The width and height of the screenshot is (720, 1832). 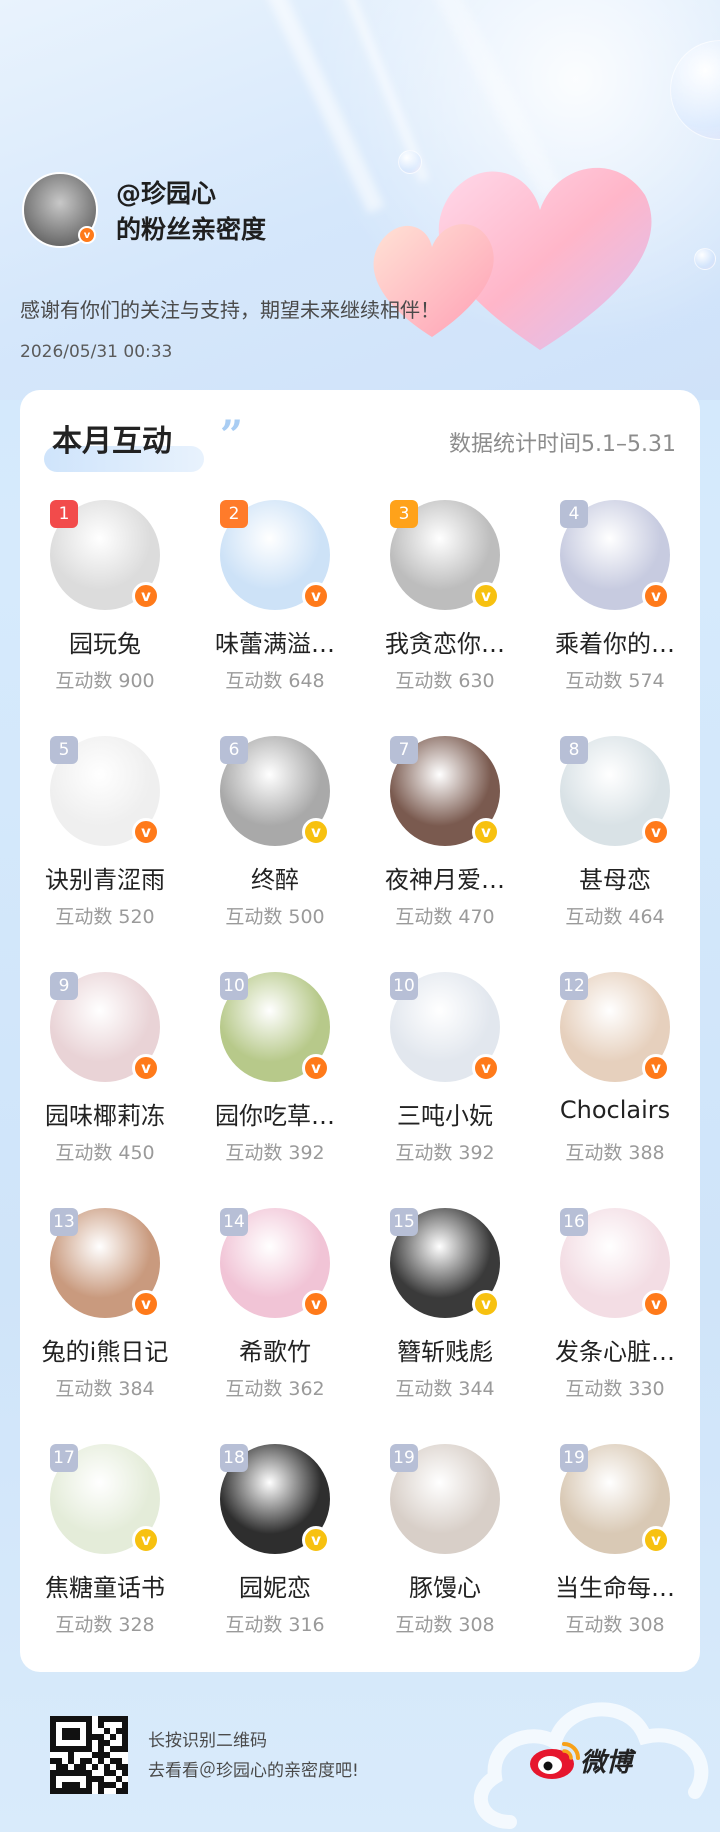 I want to click on timestamp: 2026/05/31 00:33, so click(x=96, y=352).